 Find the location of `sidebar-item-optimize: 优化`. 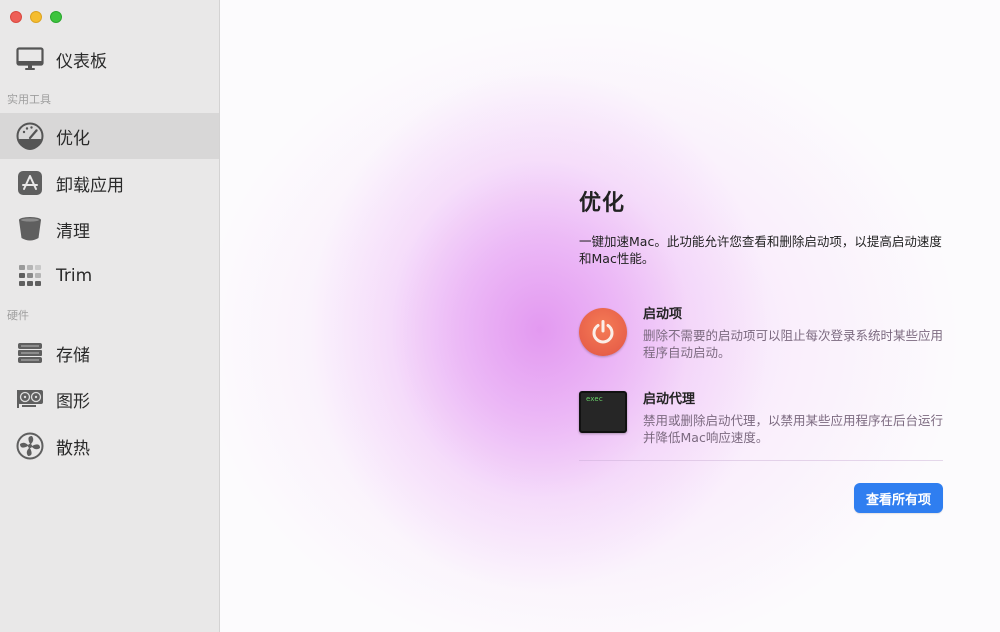

sidebar-item-optimize: 优化 is located at coordinates (109, 136).